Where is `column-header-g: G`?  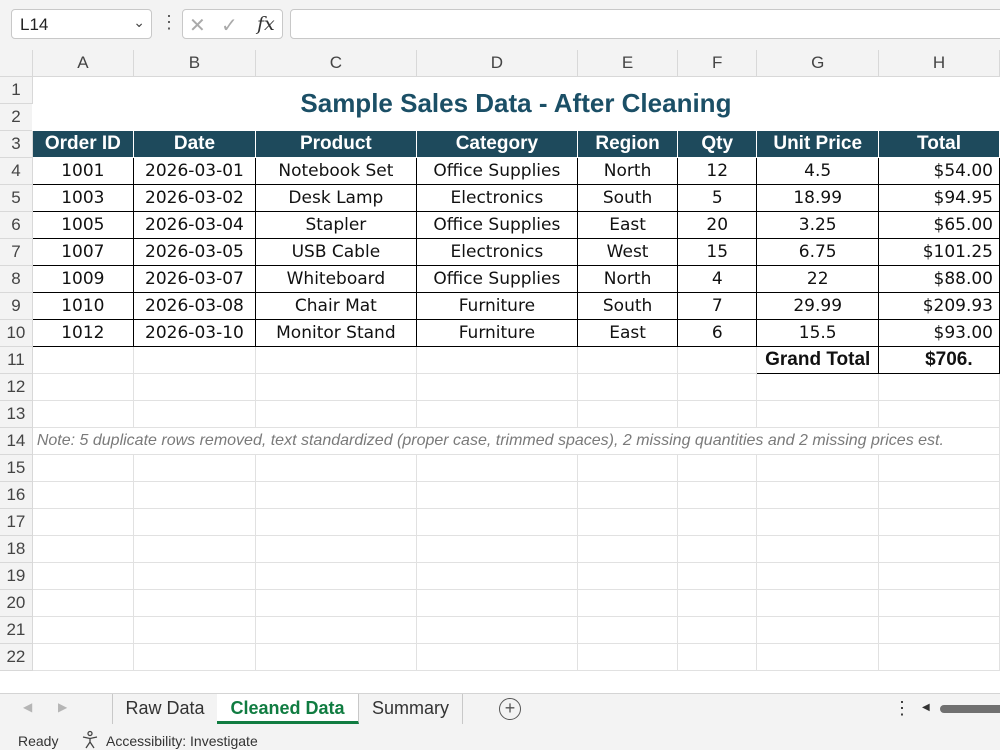
column-header-g: G is located at coordinates (818, 63).